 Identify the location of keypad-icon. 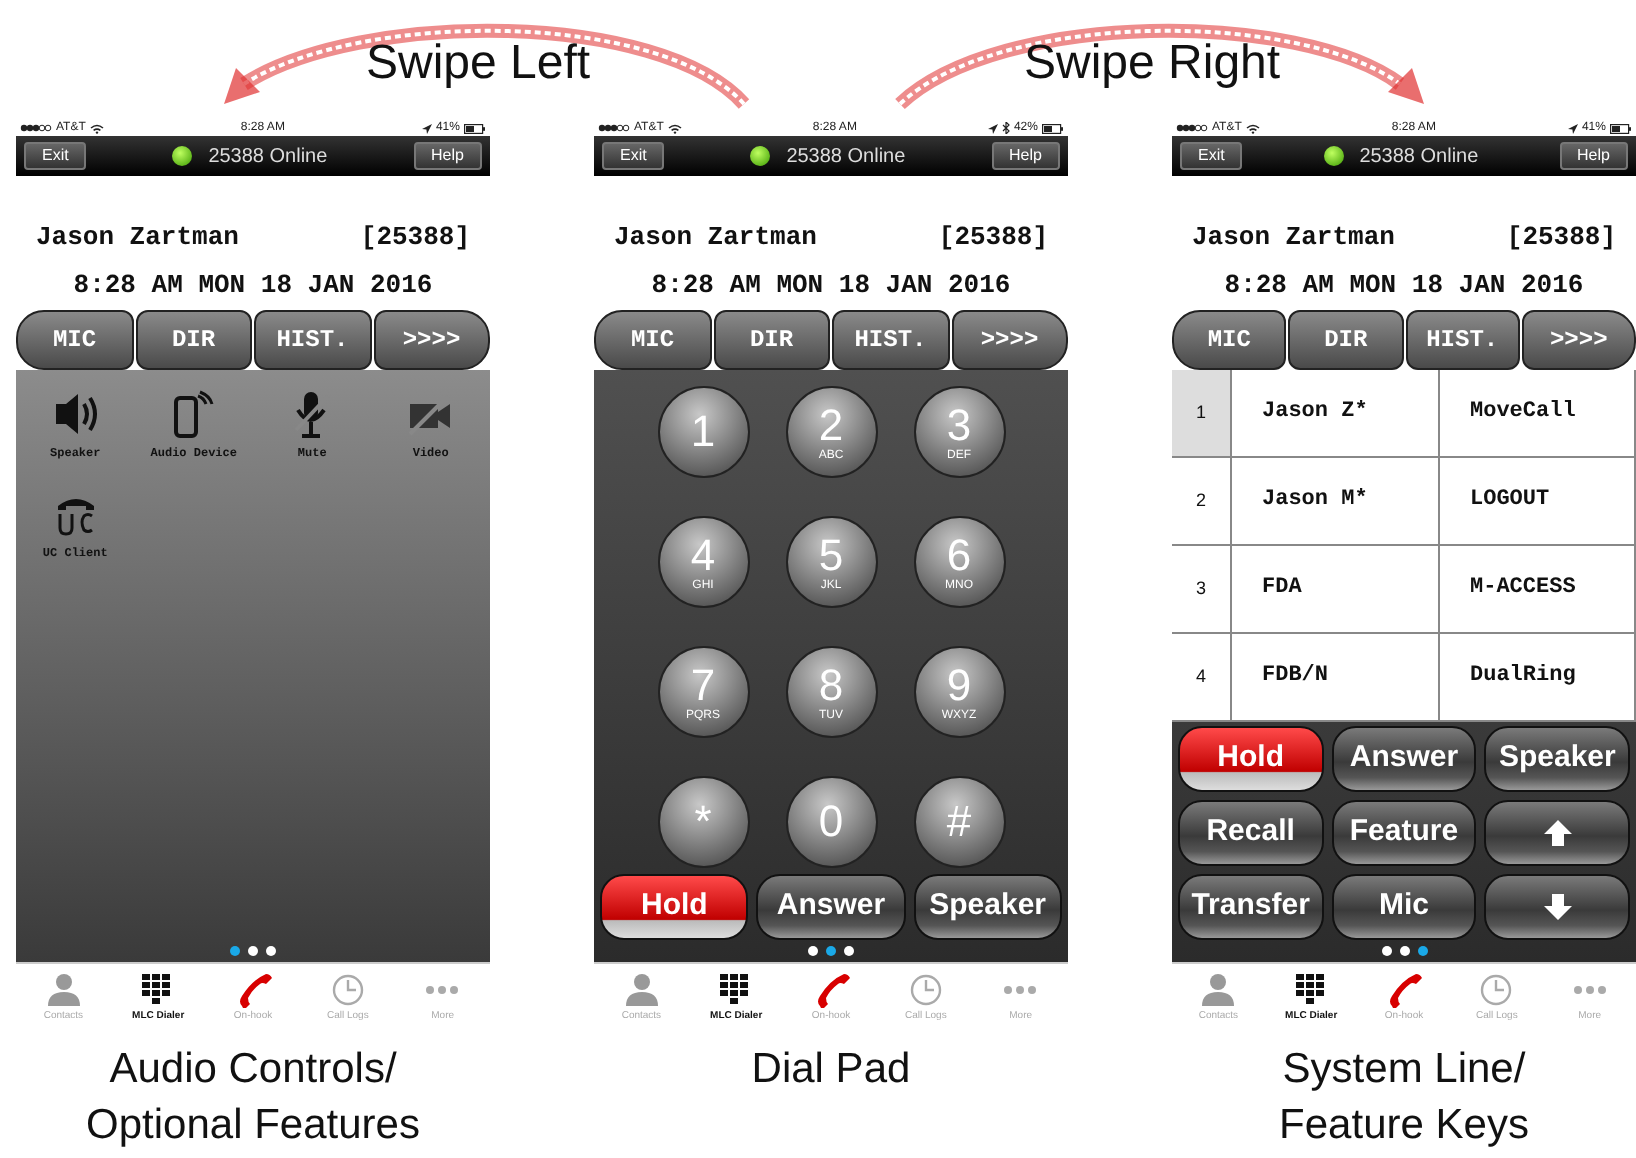
(1311, 990).